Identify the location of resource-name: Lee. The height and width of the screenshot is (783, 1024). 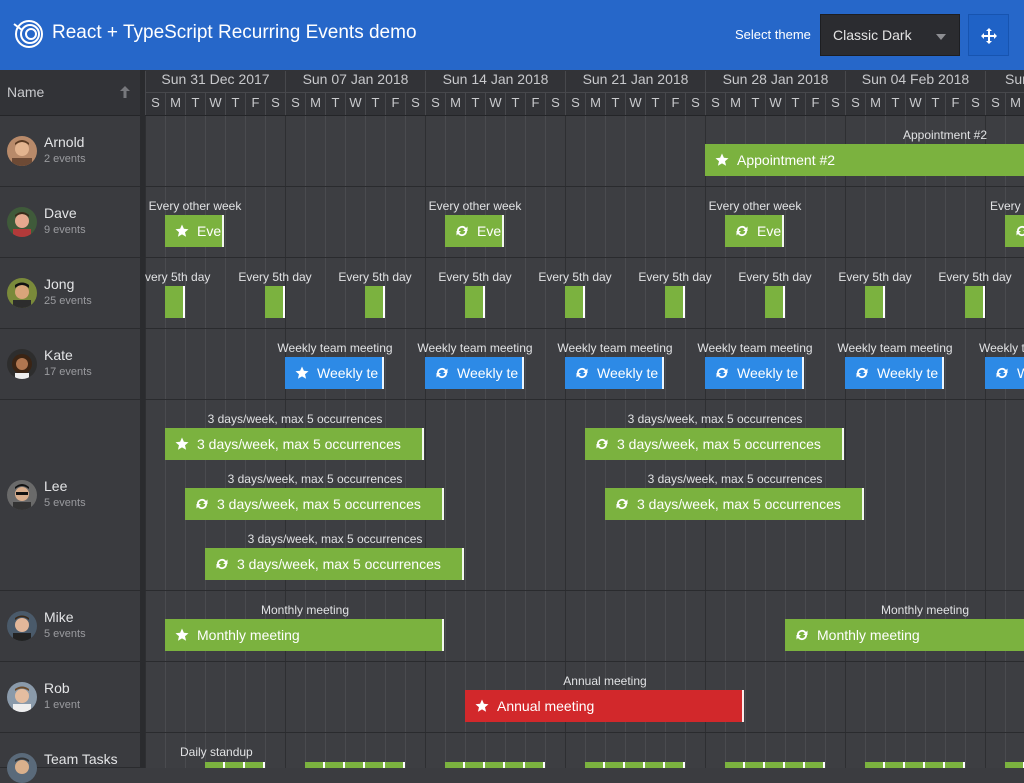
(56, 486).